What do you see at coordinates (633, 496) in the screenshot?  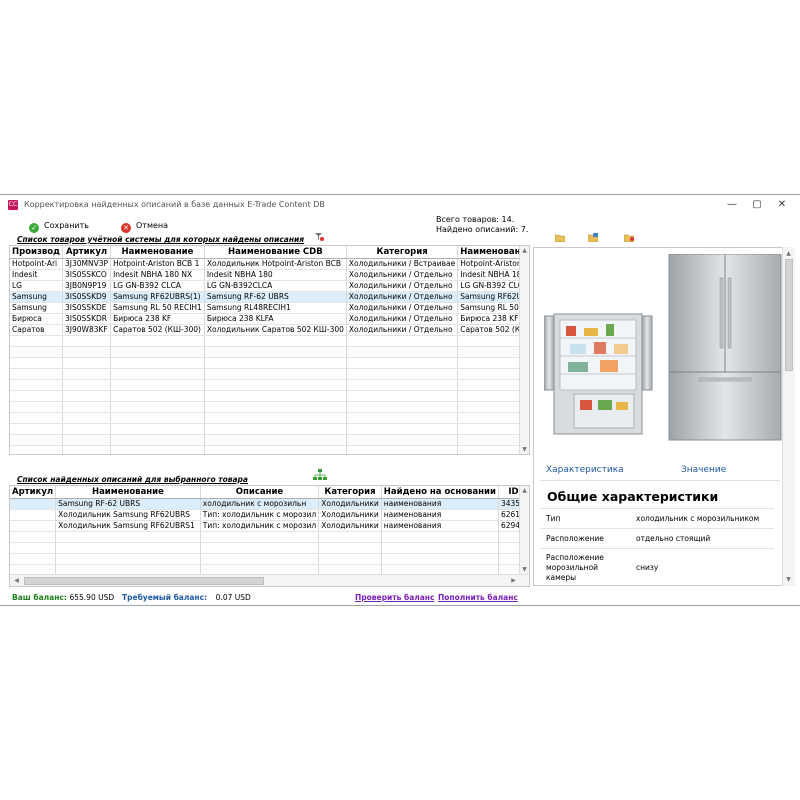 I see `properties-group-title: Общие характеристики` at bounding box center [633, 496].